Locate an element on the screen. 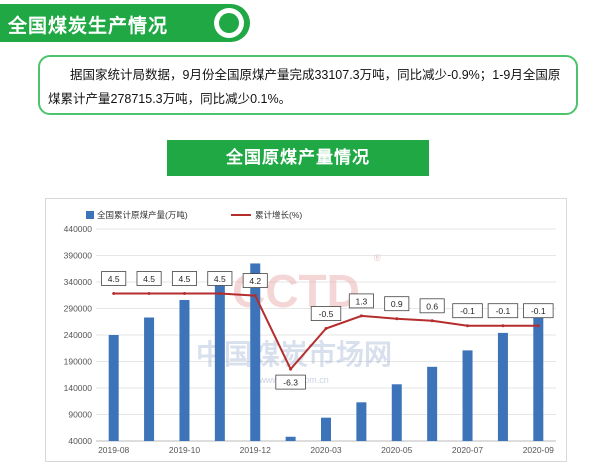  x-tick-label: 2020-07 is located at coordinates (467, 450).